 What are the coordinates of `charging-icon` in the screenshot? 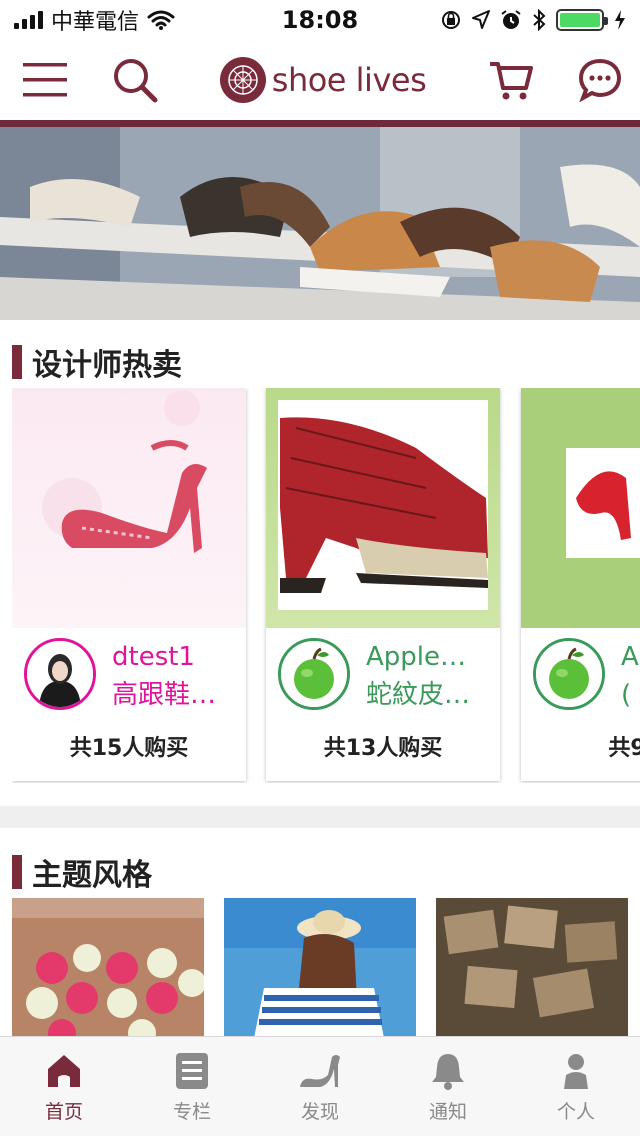 It's located at (620, 20).